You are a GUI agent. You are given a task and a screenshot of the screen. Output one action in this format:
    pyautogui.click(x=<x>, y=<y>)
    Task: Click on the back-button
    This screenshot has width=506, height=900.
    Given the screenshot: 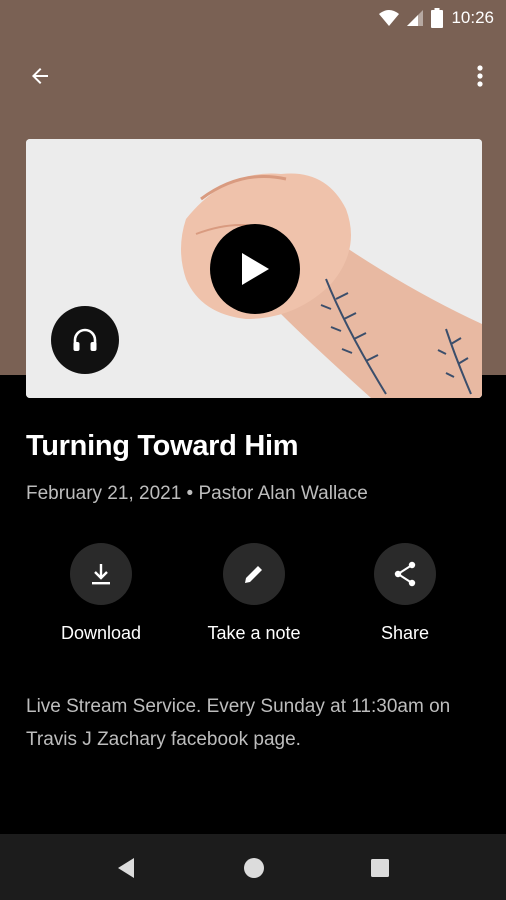 What is the action you would take?
    pyautogui.click(x=40, y=76)
    